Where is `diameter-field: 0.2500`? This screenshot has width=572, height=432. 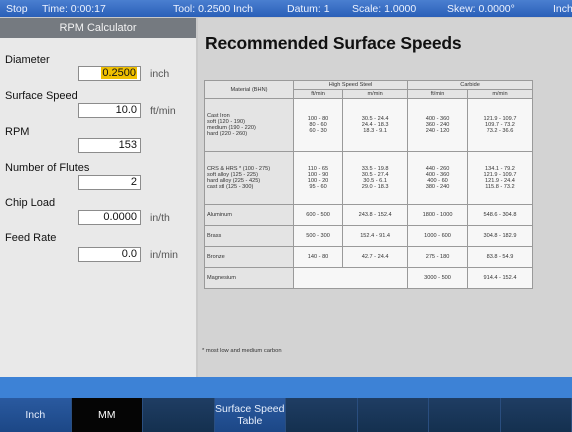
diameter-field: 0.2500 is located at coordinates (109, 73).